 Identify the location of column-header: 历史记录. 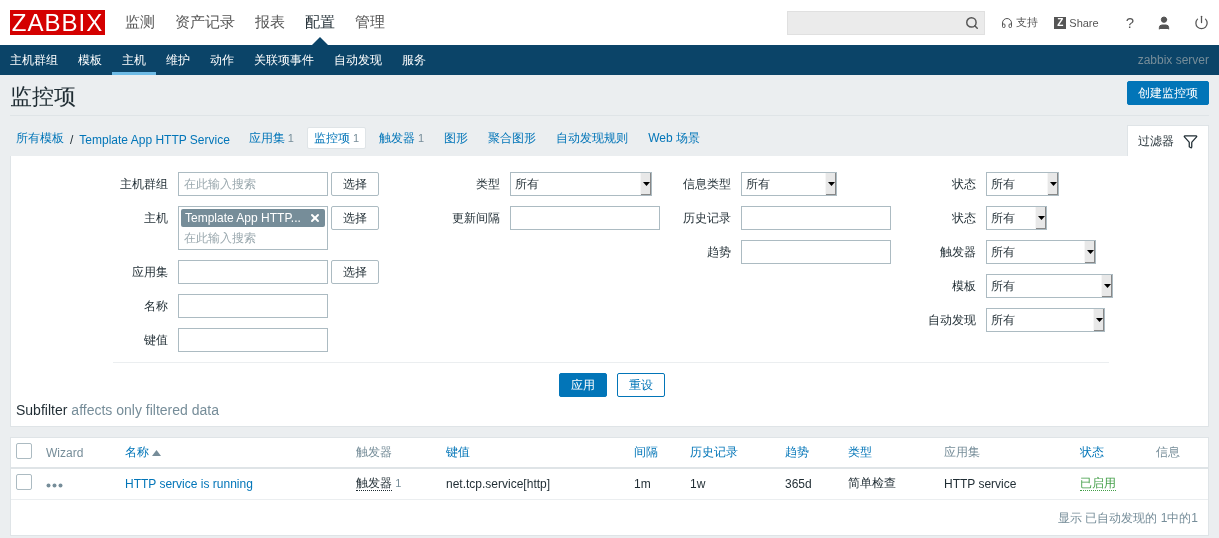
(732, 453).